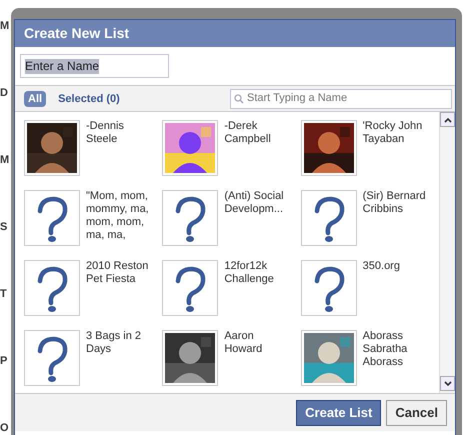 Image resolution: width=465 pixels, height=435 pixels. Describe the element at coordinates (118, 361) in the screenshot. I see `person-name: 3 Bags in 2 Days` at that location.